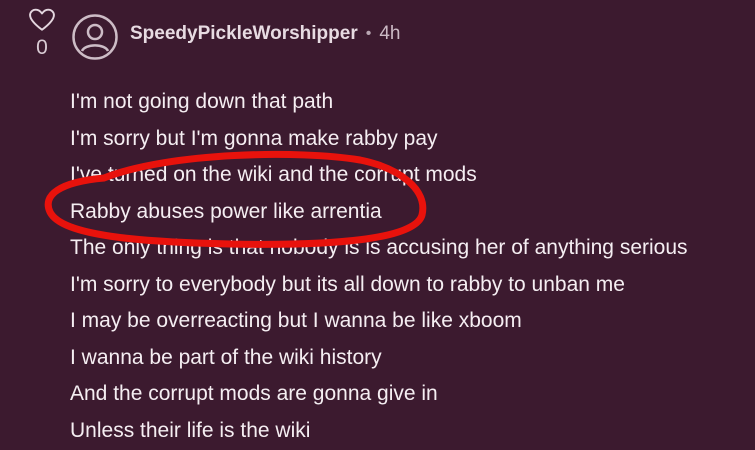  Describe the element at coordinates (254, 138) in the screenshot. I see `comment-line: I'm sorry but I'm gonna make rabby pay` at that location.